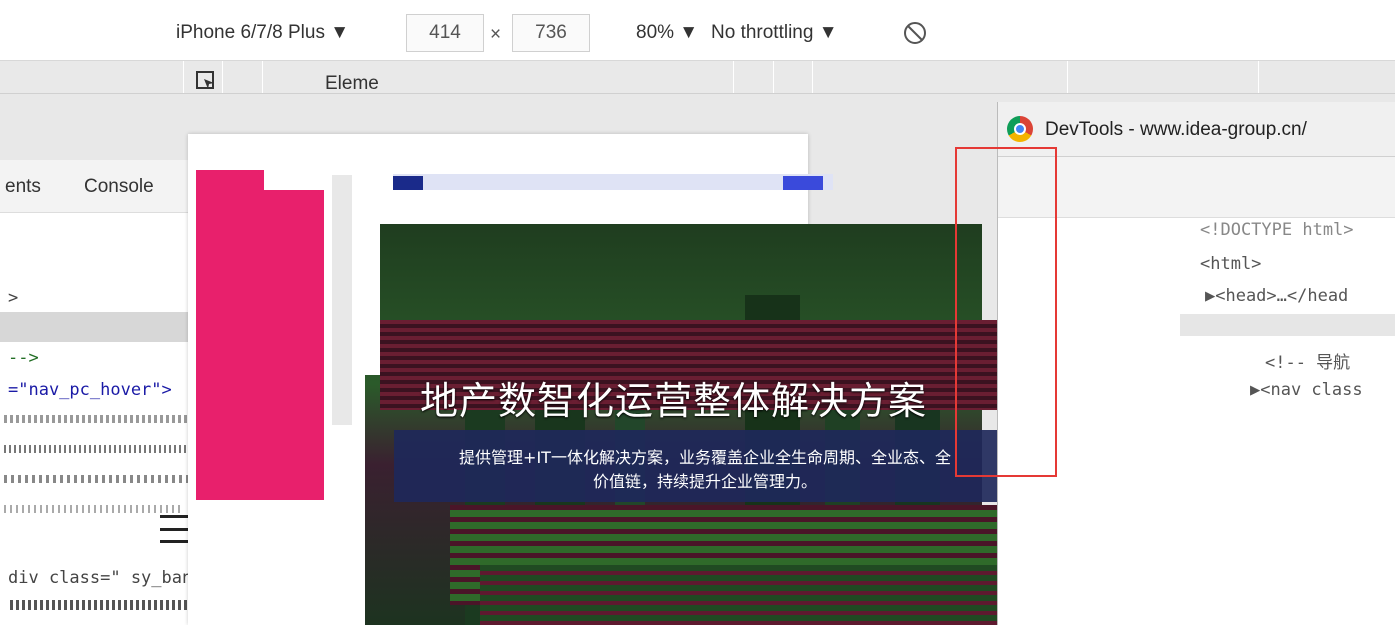  I want to click on code-line: <!-- 导航, so click(1307, 360).